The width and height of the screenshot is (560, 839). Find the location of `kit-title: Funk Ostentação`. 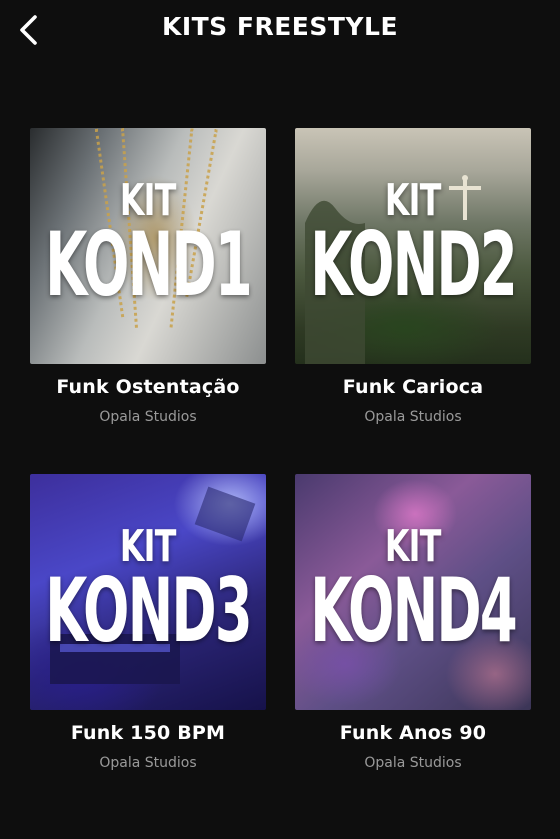

kit-title: Funk Ostentação is located at coordinates (148, 387).